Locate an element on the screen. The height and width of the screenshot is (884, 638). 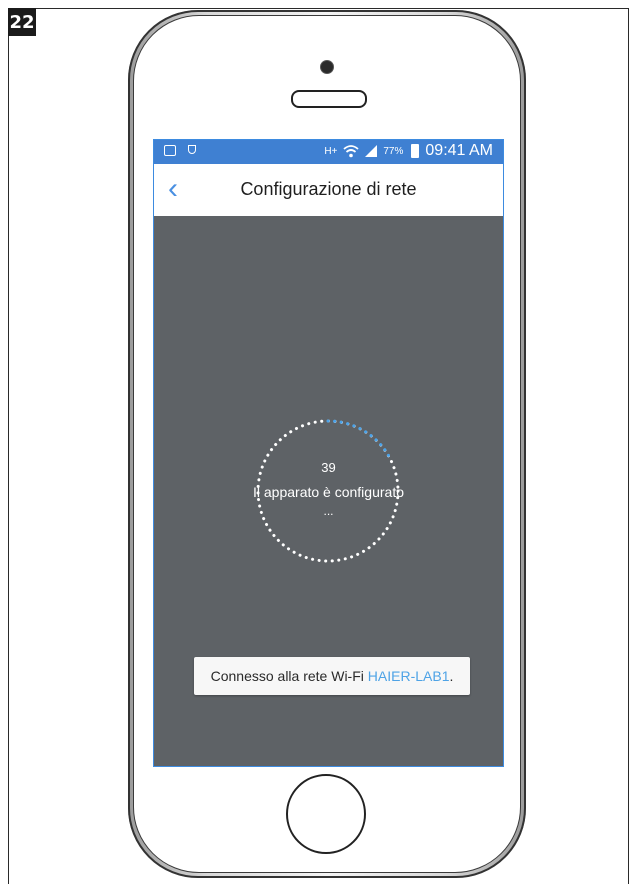
status-bar-right: H+ 77% 09:41 AM is located at coordinates (408, 151).